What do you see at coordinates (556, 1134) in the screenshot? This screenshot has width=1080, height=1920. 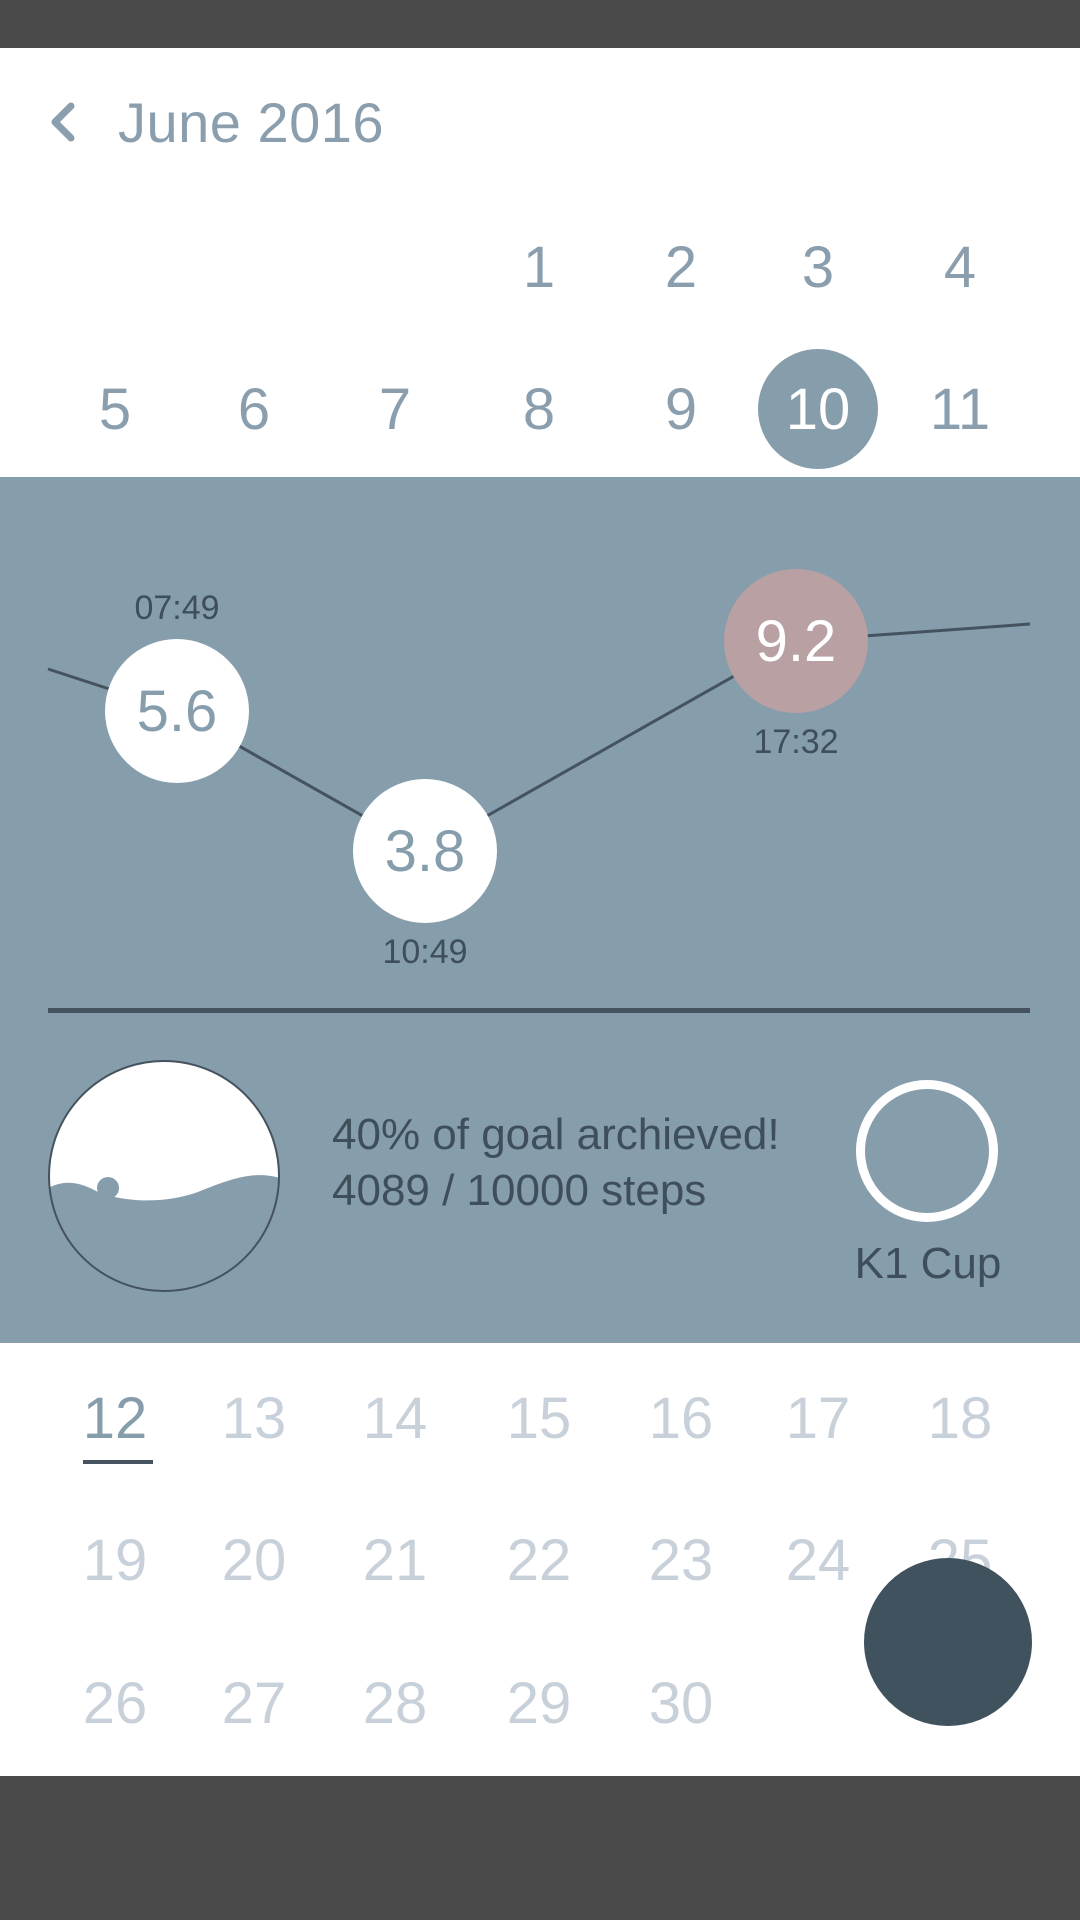 I see `goal-percentage-text: 40% of goal archieved!` at bounding box center [556, 1134].